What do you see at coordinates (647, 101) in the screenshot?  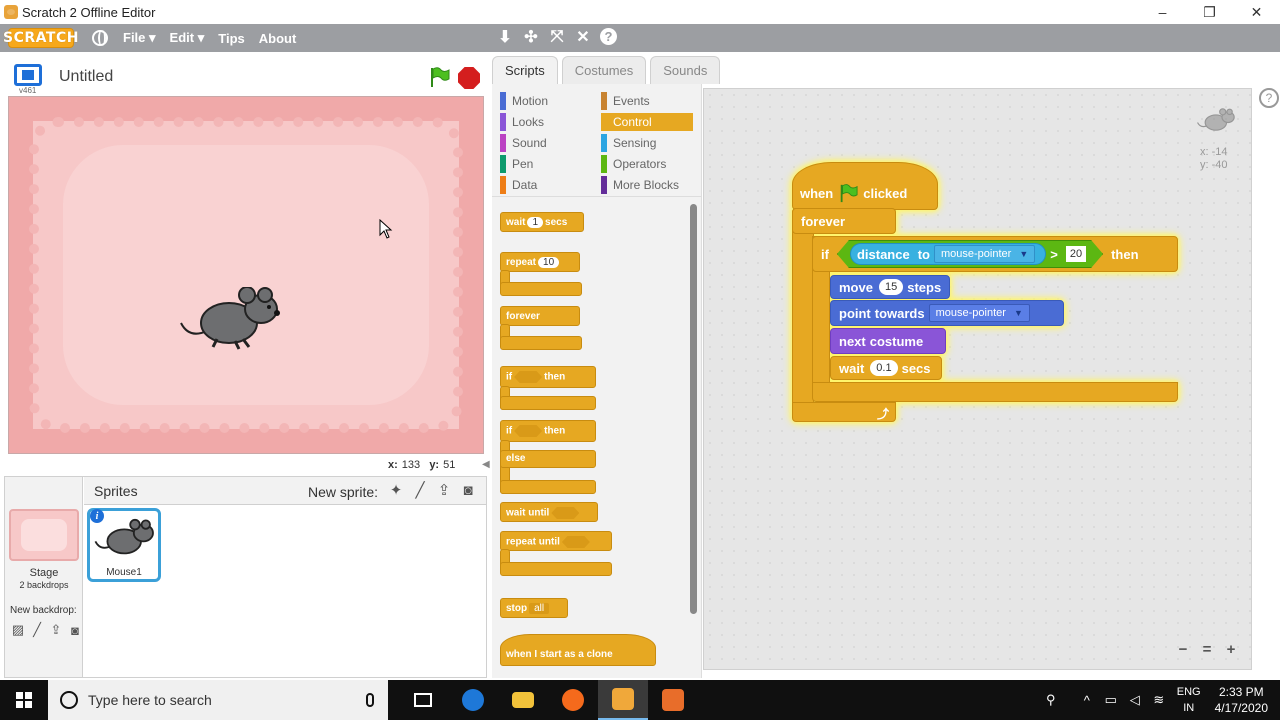 I see `category-events: Events` at bounding box center [647, 101].